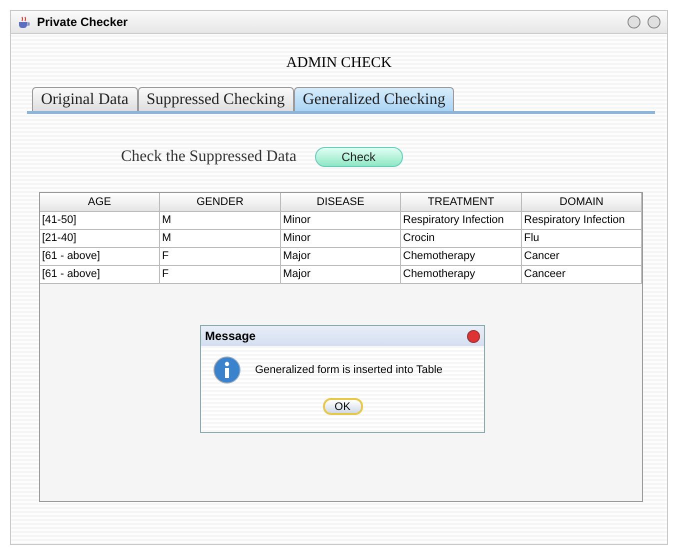 The width and height of the screenshot is (676, 551). What do you see at coordinates (100, 202) in the screenshot?
I see `column-header: AGE` at bounding box center [100, 202].